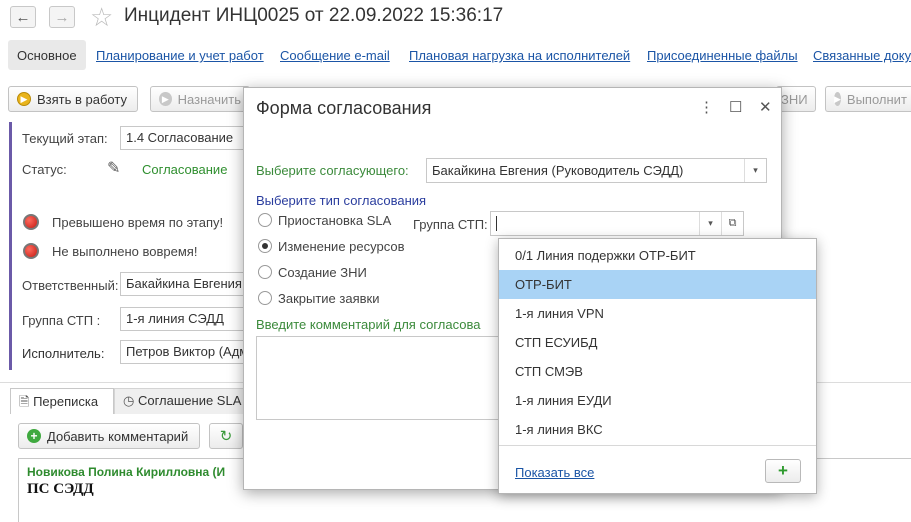 This screenshot has height=522, width=911. What do you see at coordinates (657, 445) in the screenshot?
I see `dropdown-divider` at bounding box center [657, 445].